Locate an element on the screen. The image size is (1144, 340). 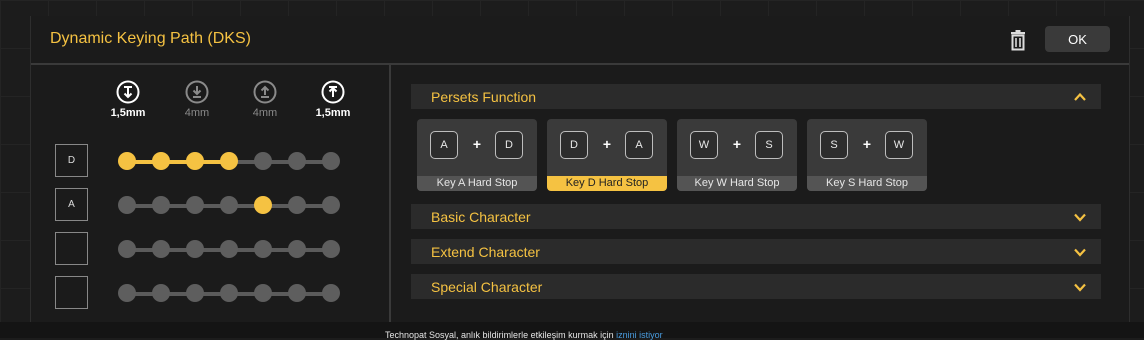
travel-column-2: 4mm is located at coordinates (197, 99).